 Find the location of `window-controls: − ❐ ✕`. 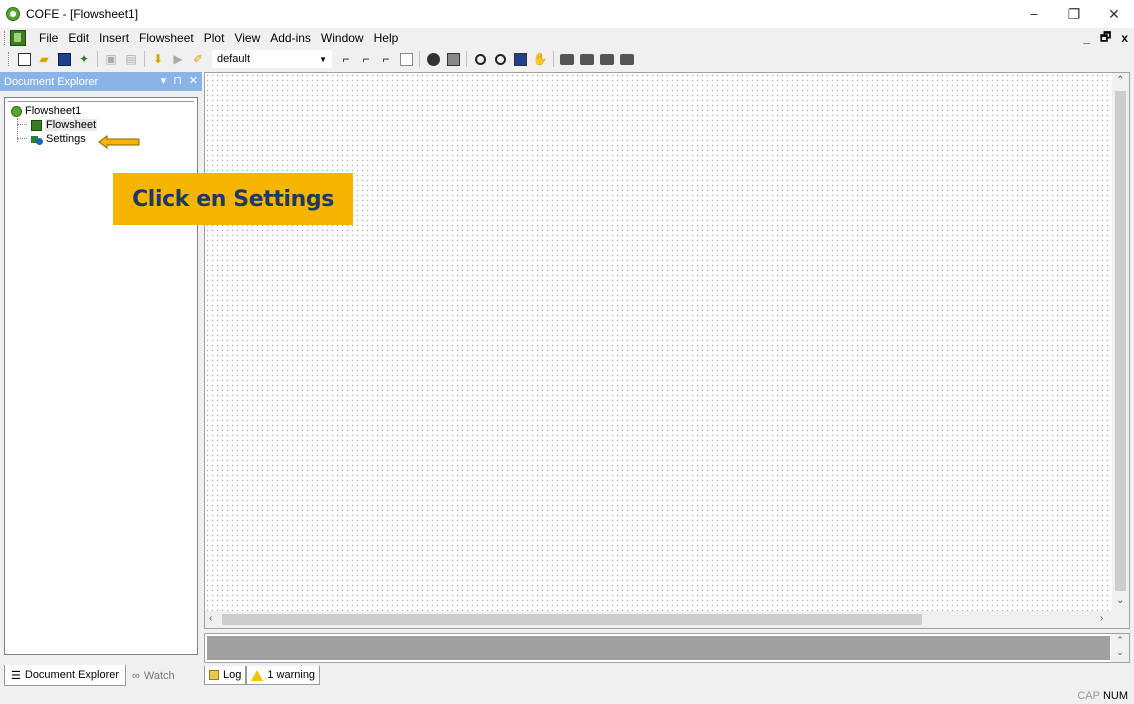

window-controls: − ❐ ✕ is located at coordinates (1074, 14).